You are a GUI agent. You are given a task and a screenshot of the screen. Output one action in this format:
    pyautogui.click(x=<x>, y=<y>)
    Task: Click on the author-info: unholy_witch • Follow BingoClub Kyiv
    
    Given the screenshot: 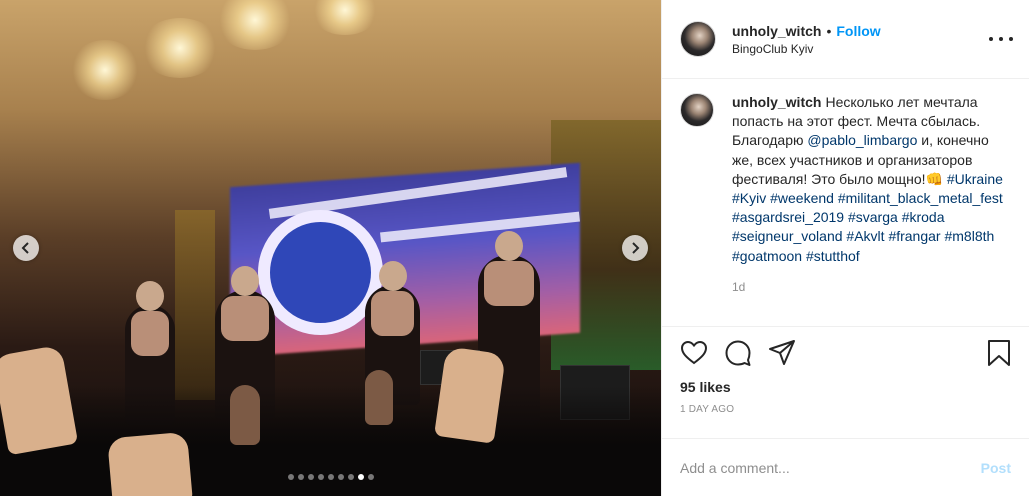 What is the action you would take?
    pyautogui.click(x=860, y=39)
    